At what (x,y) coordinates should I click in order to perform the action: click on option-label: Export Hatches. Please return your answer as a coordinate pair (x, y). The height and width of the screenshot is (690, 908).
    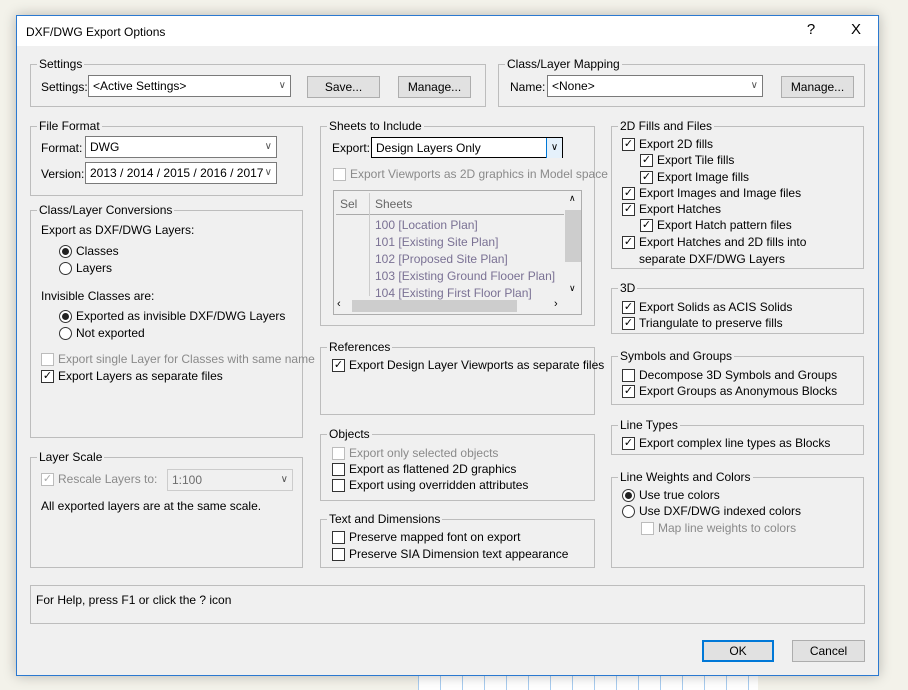
    Looking at the image, I should click on (680, 209).